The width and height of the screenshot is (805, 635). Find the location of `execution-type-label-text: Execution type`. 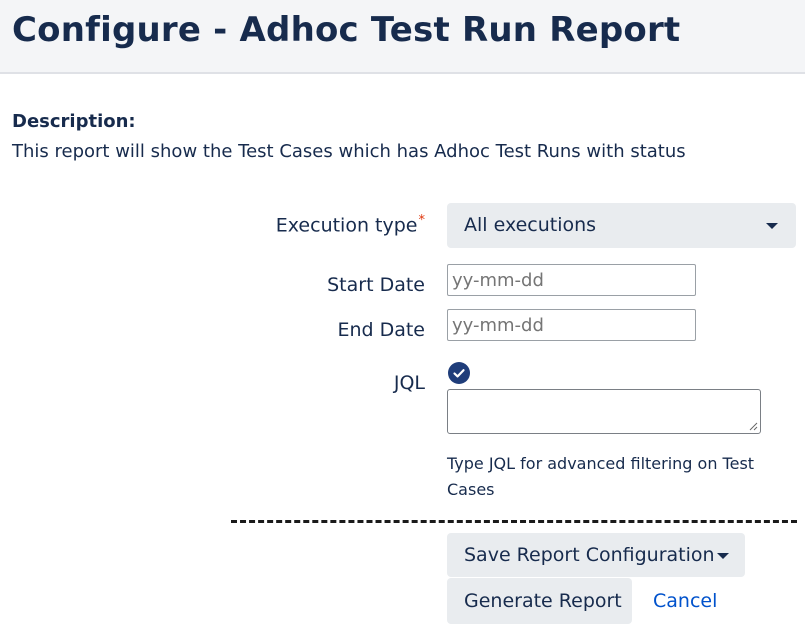

execution-type-label-text: Execution type is located at coordinates (346, 225).